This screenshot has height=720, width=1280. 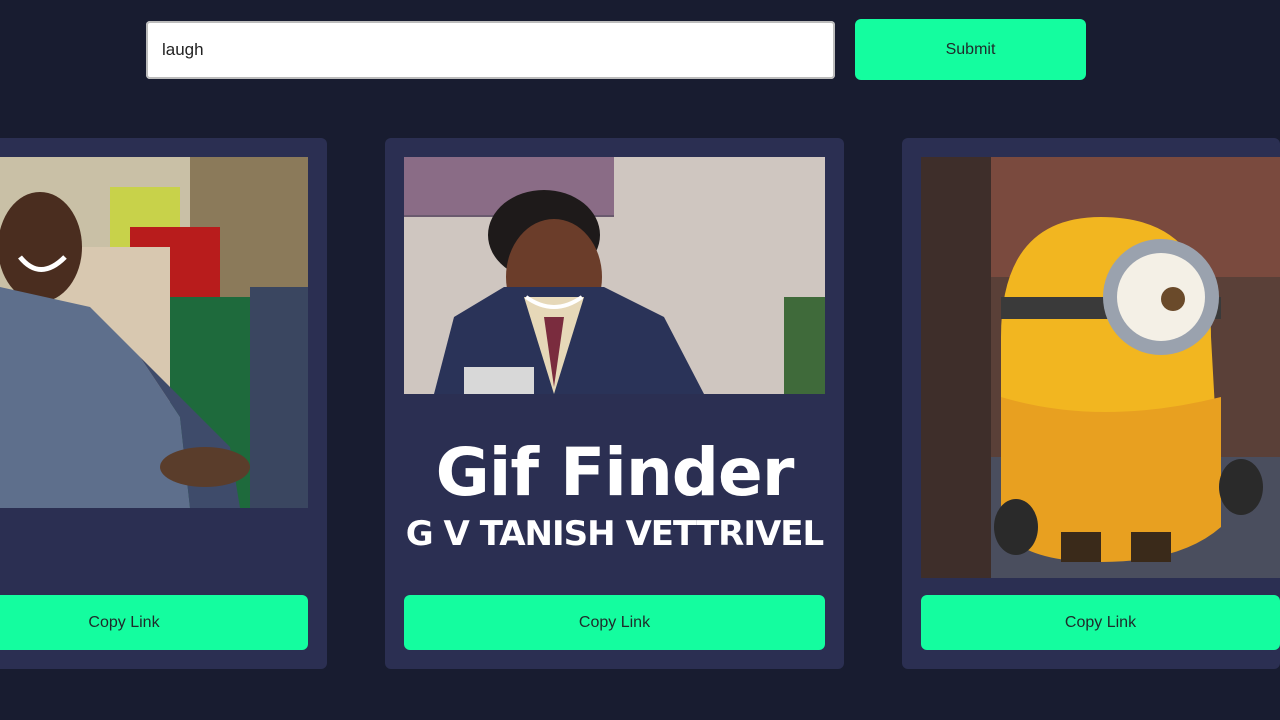 I want to click on submit-button: Submit, so click(x=970, y=49).